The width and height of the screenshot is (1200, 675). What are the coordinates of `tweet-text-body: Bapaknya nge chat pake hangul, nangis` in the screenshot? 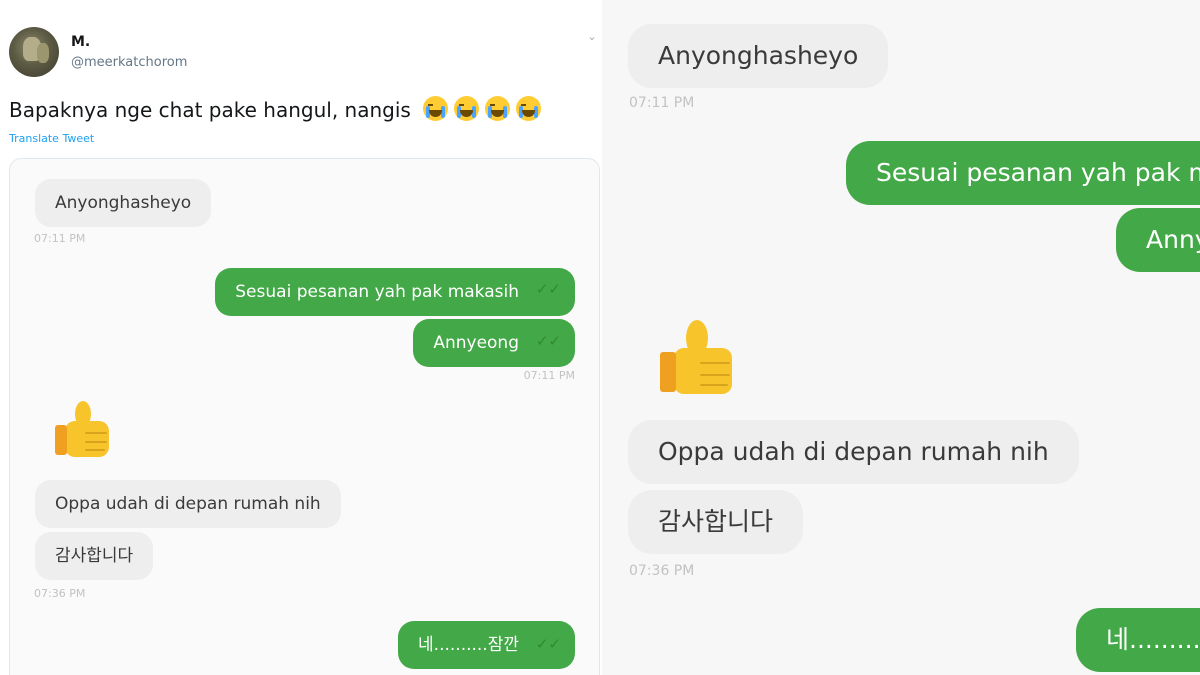 It's located at (210, 110).